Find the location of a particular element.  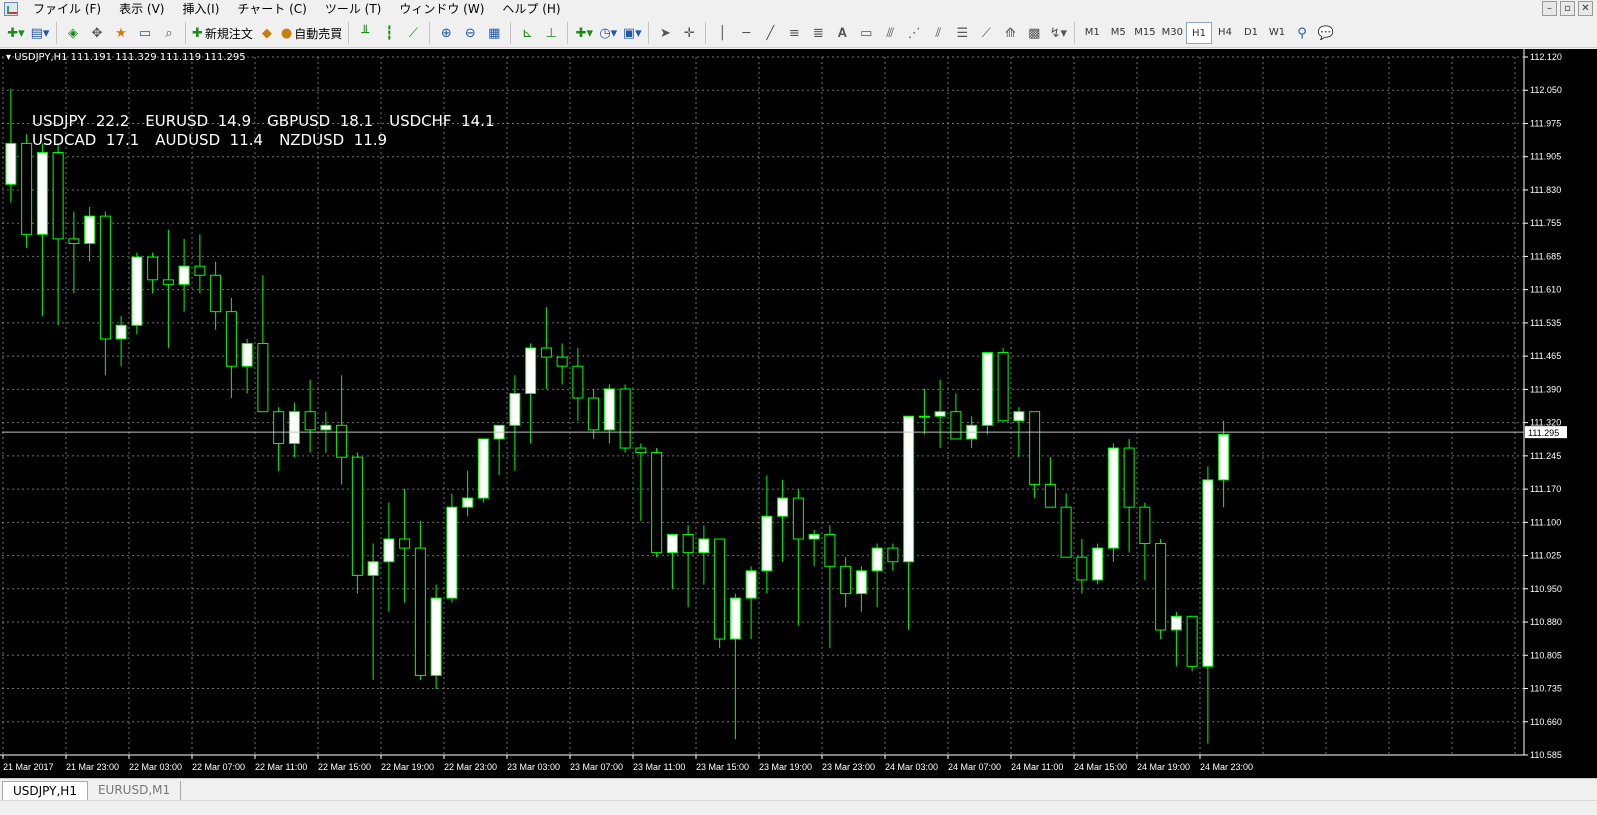

x-tick-label: 21 Mar 2017 is located at coordinates (28, 767).